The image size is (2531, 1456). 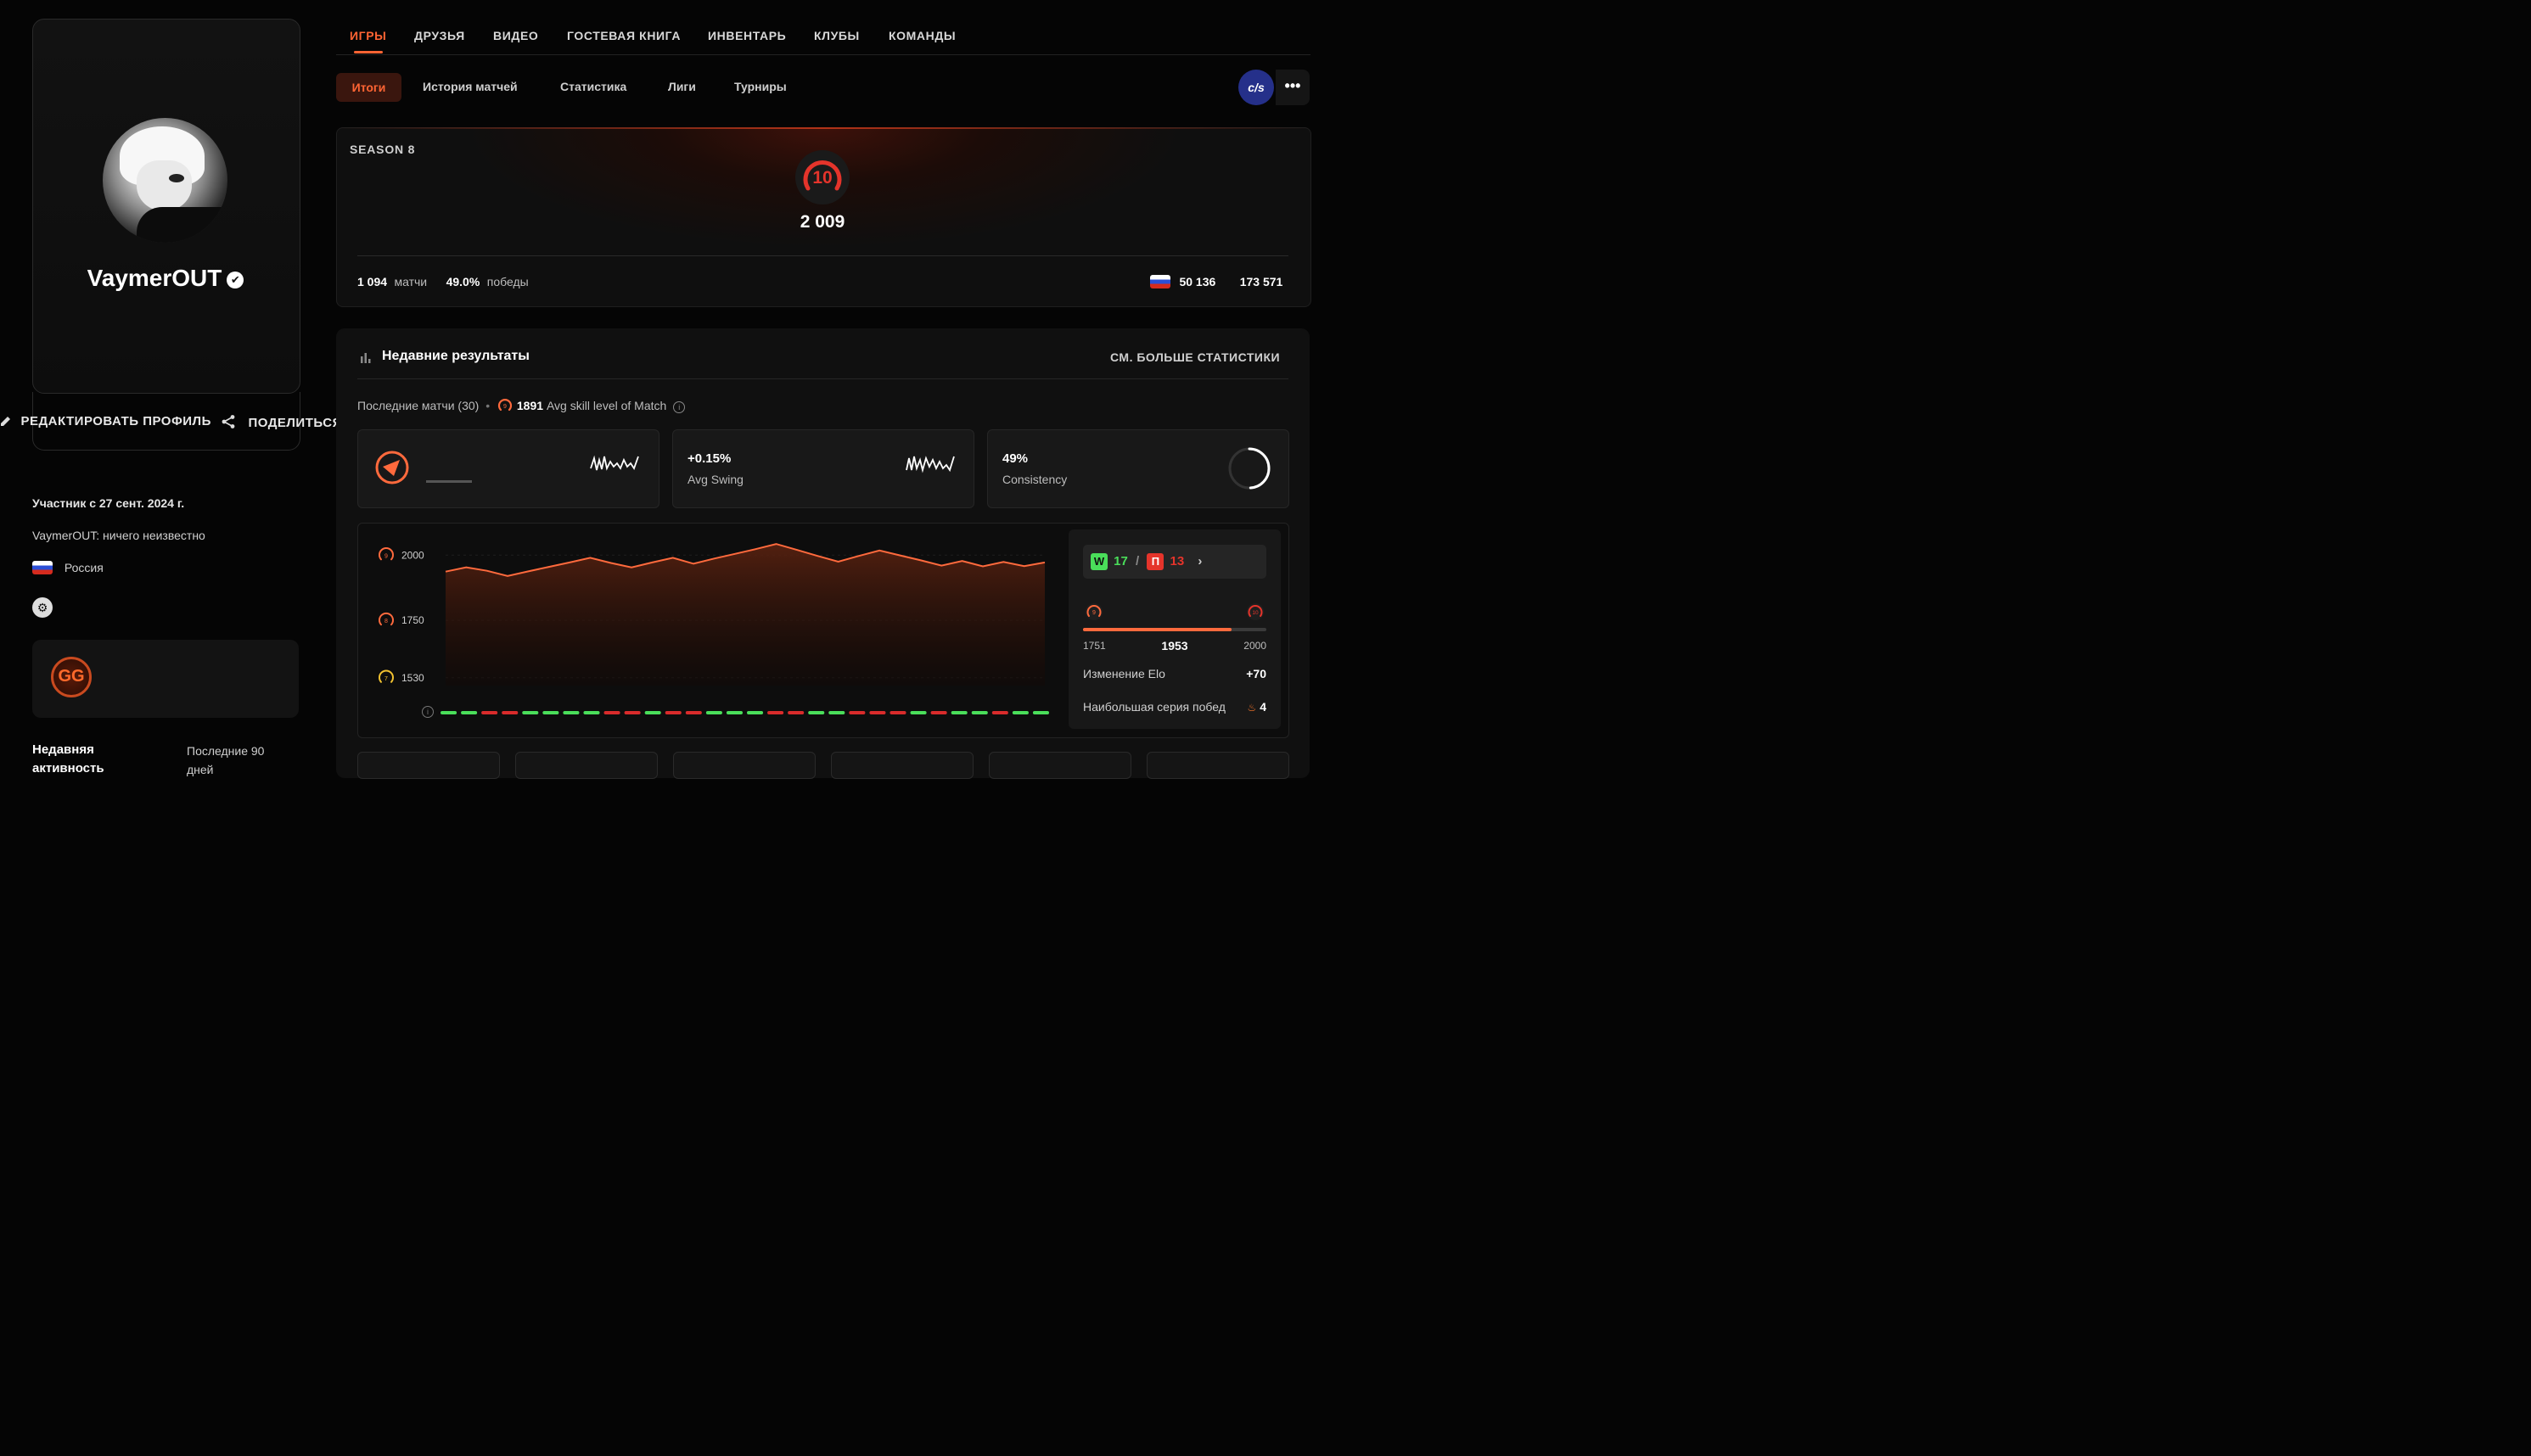 What do you see at coordinates (682, 86) in the screenshot?
I see `subtab-leagues: Лиги` at bounding box center [682, 86].